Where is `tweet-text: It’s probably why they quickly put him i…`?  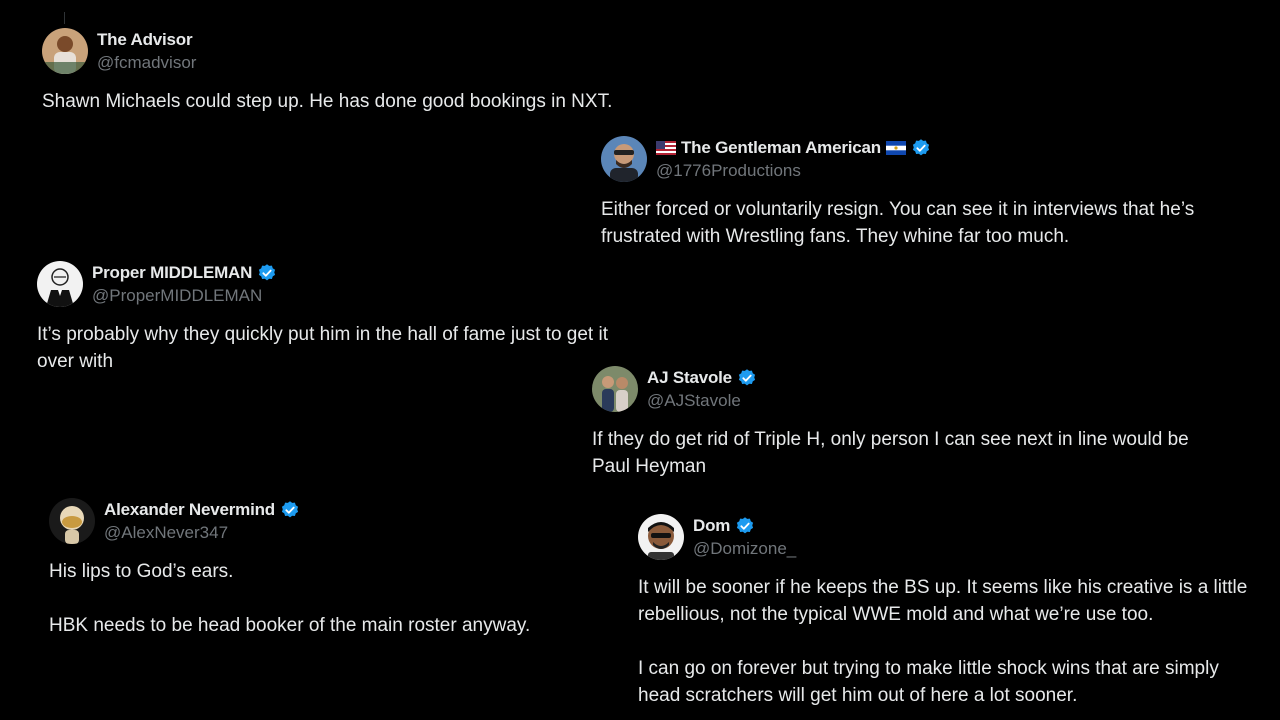
tweet-text: It’s probably why they quickly put him i… is located at coordinates (322, 348).